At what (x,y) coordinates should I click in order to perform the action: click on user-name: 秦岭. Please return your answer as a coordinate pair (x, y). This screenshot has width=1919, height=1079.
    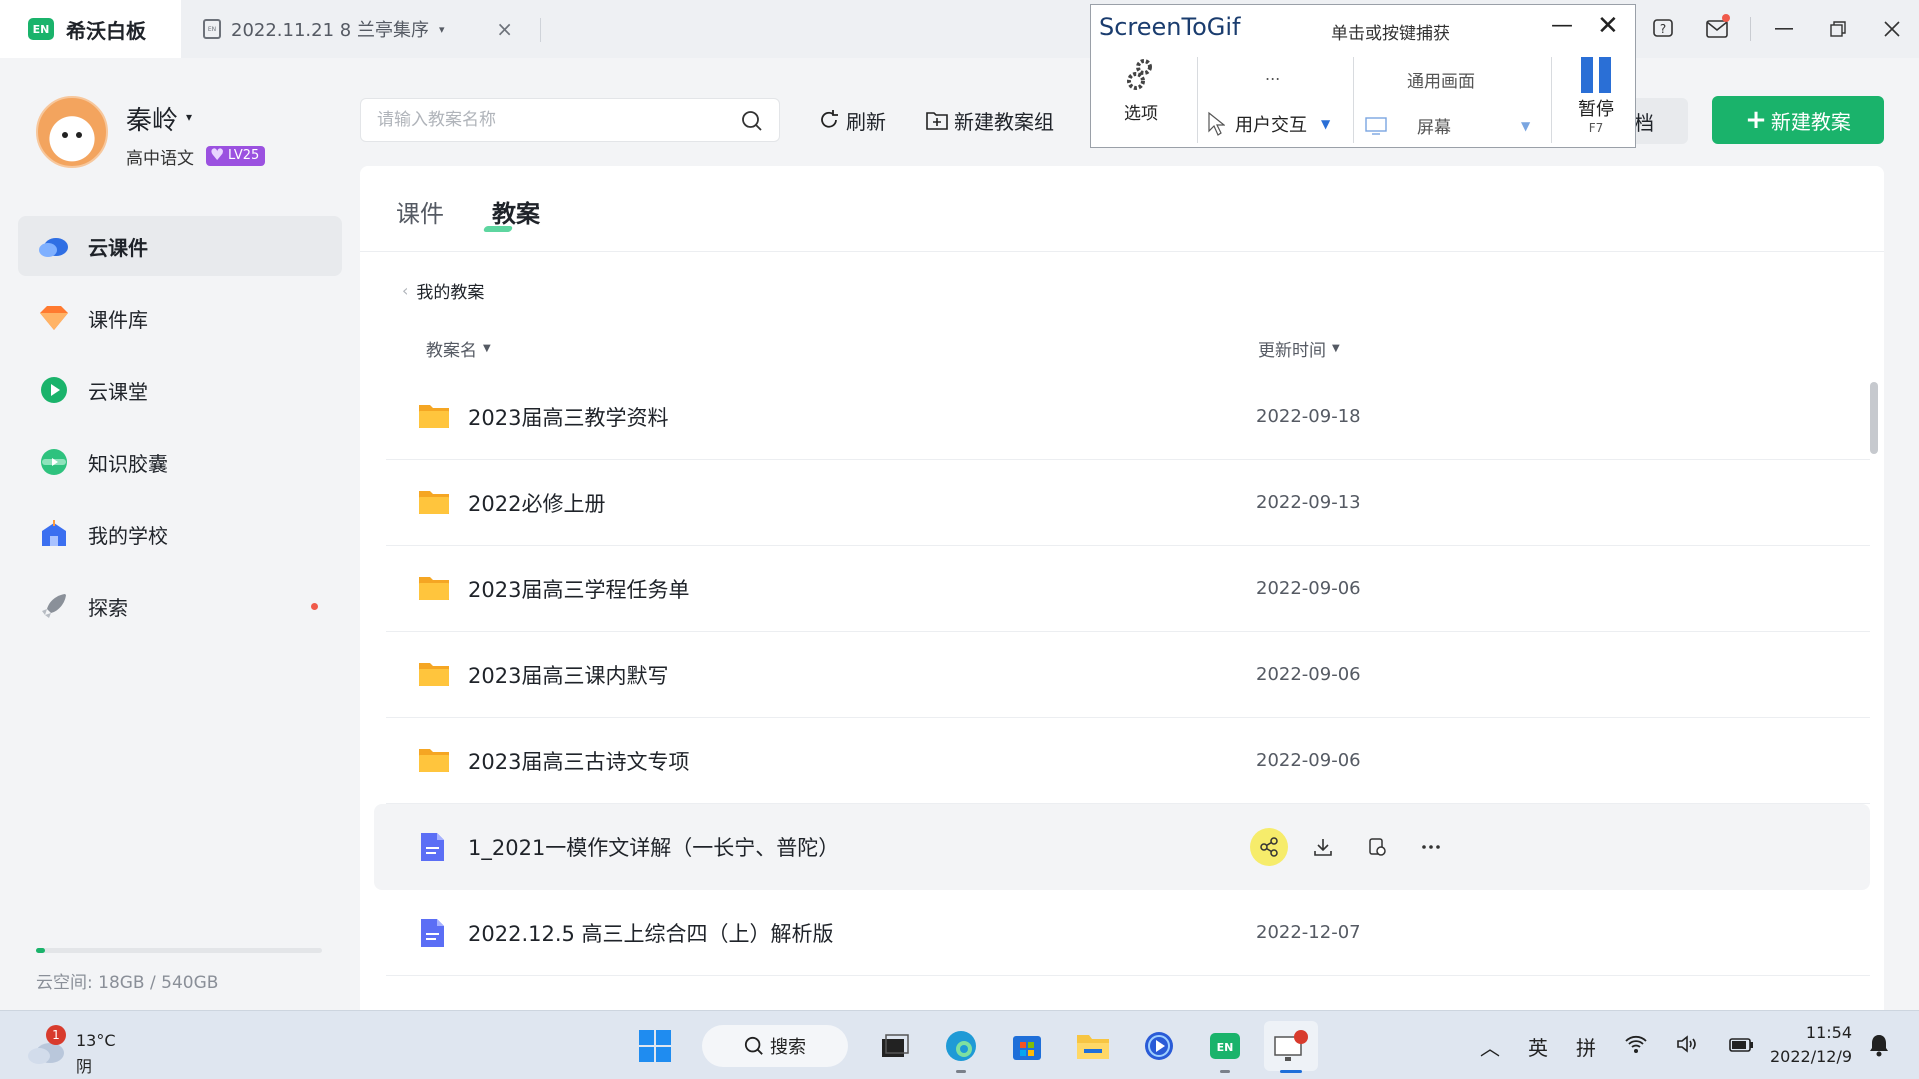
    Looking at the image, I should click on (152, 118).